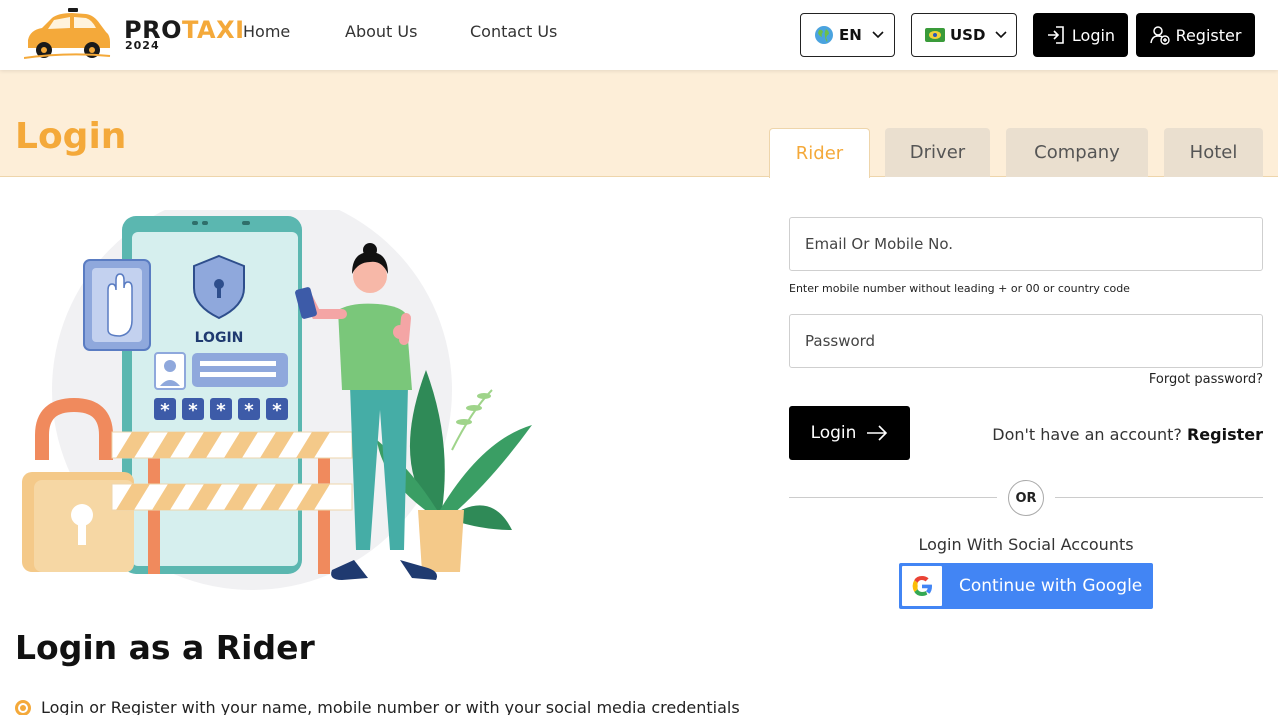 This screenshot has width=1278, height=715. I want to click on or-separator: OR, so click(1026, 498).